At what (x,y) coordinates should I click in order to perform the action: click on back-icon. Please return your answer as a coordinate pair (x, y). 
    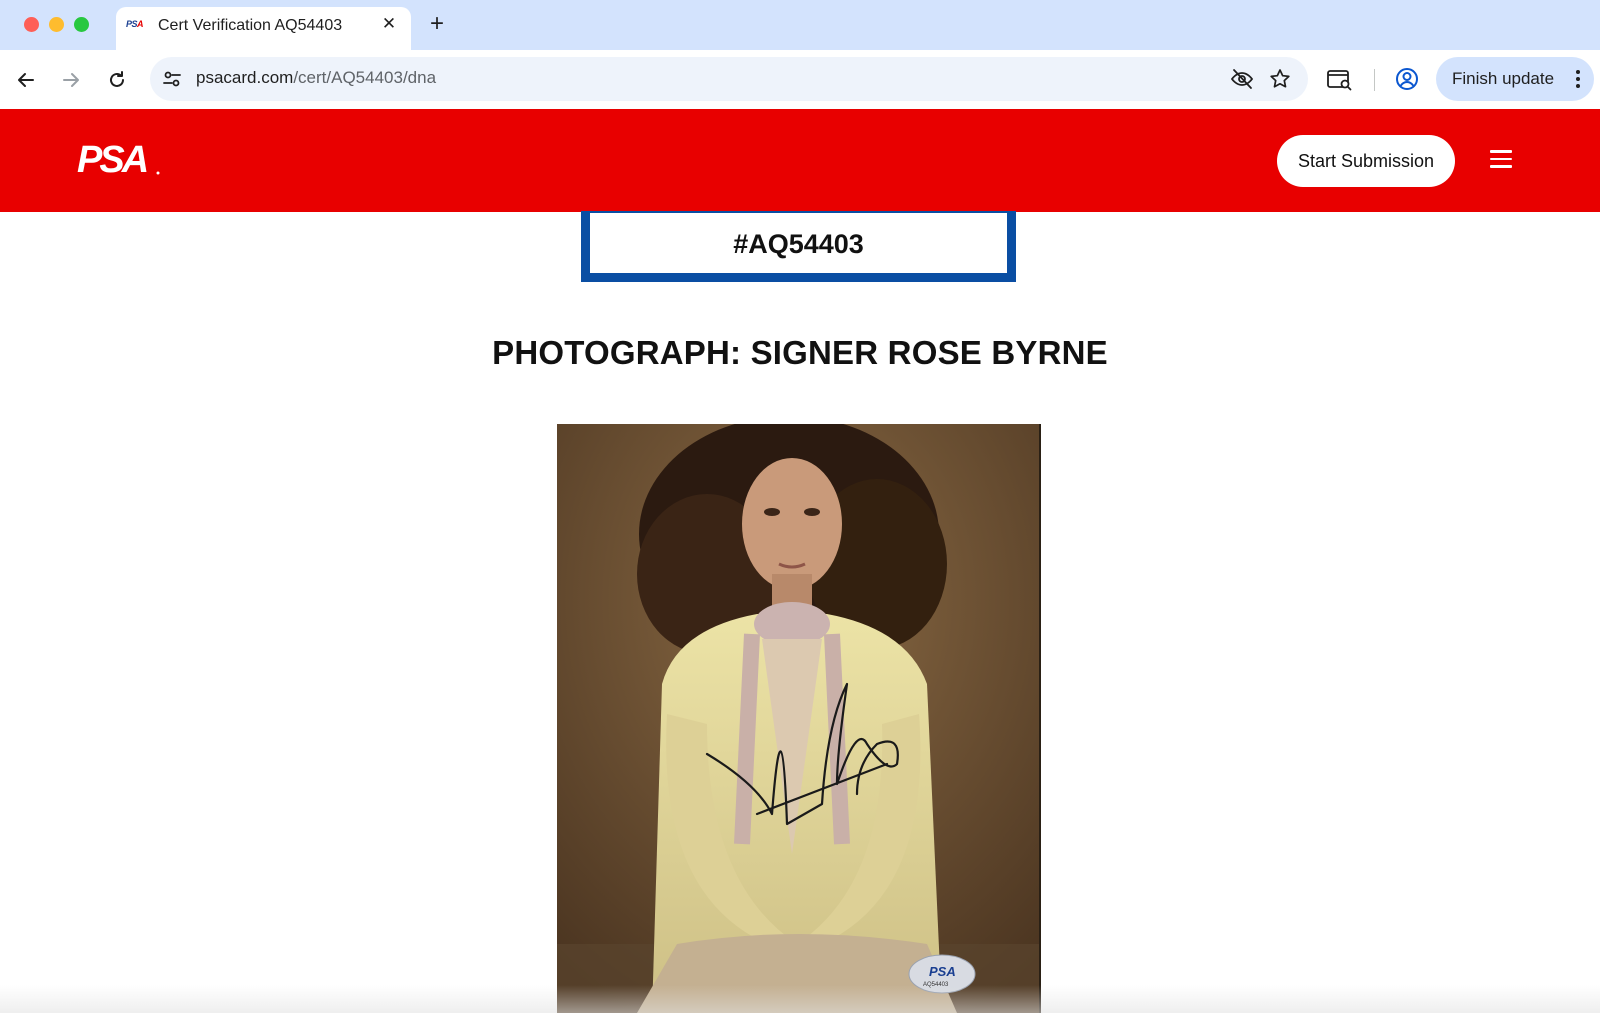
    Looking at the image, I should click on (26, 80).